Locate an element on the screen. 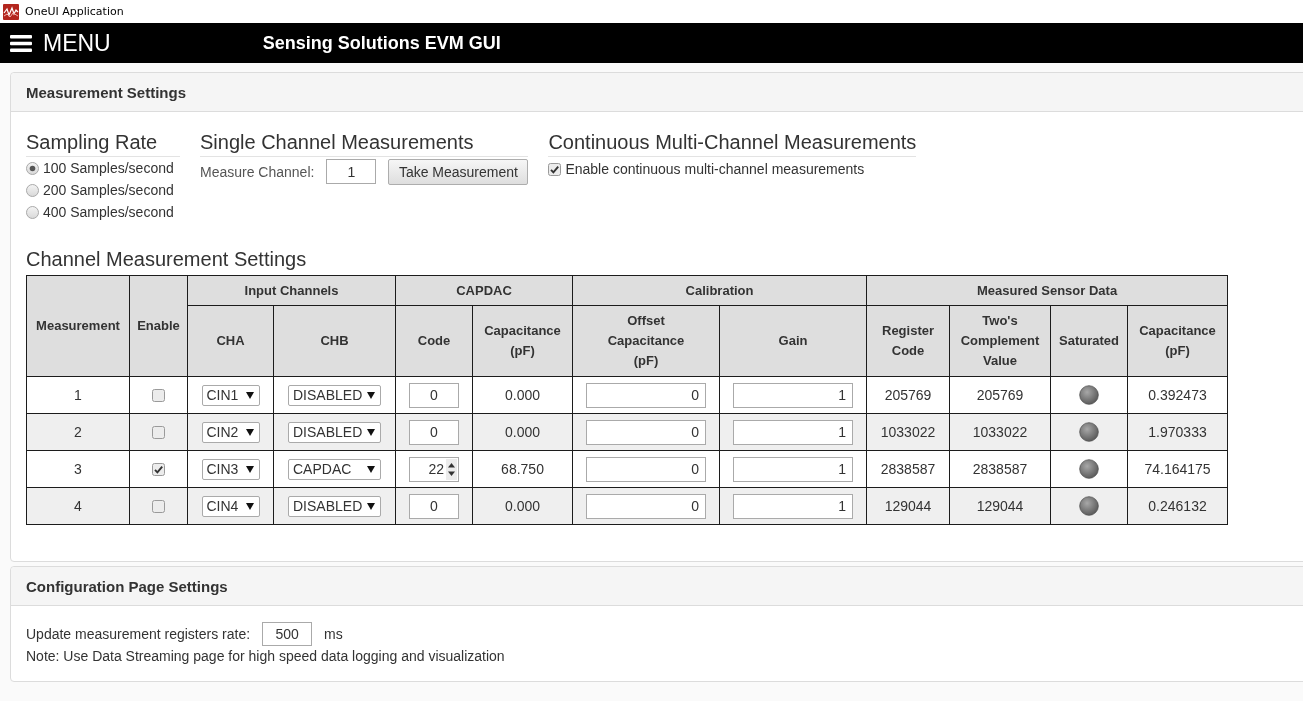  column-group-header: Calibration is located at coordinates (719, 290).